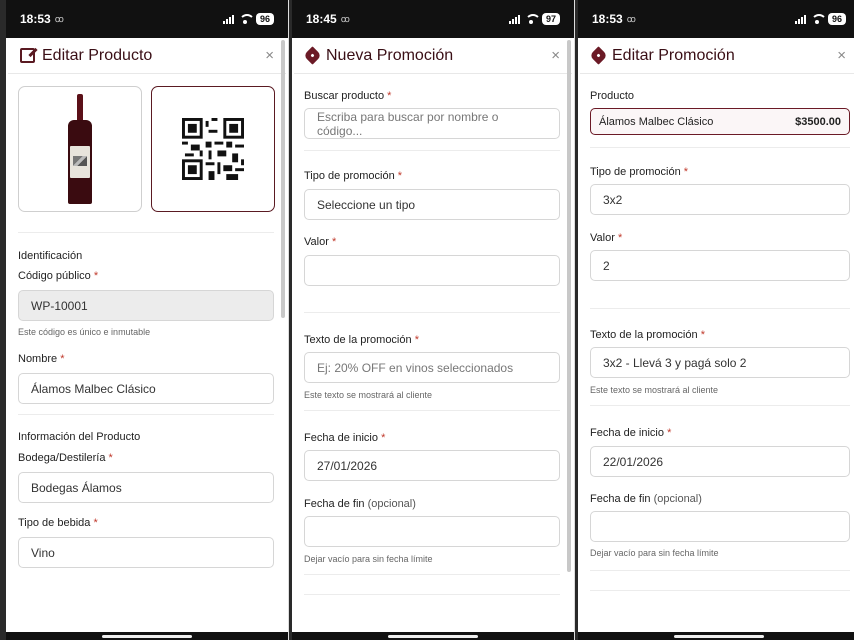  I want to click on section-info-producto: Información del Producto, so click(79, 437).